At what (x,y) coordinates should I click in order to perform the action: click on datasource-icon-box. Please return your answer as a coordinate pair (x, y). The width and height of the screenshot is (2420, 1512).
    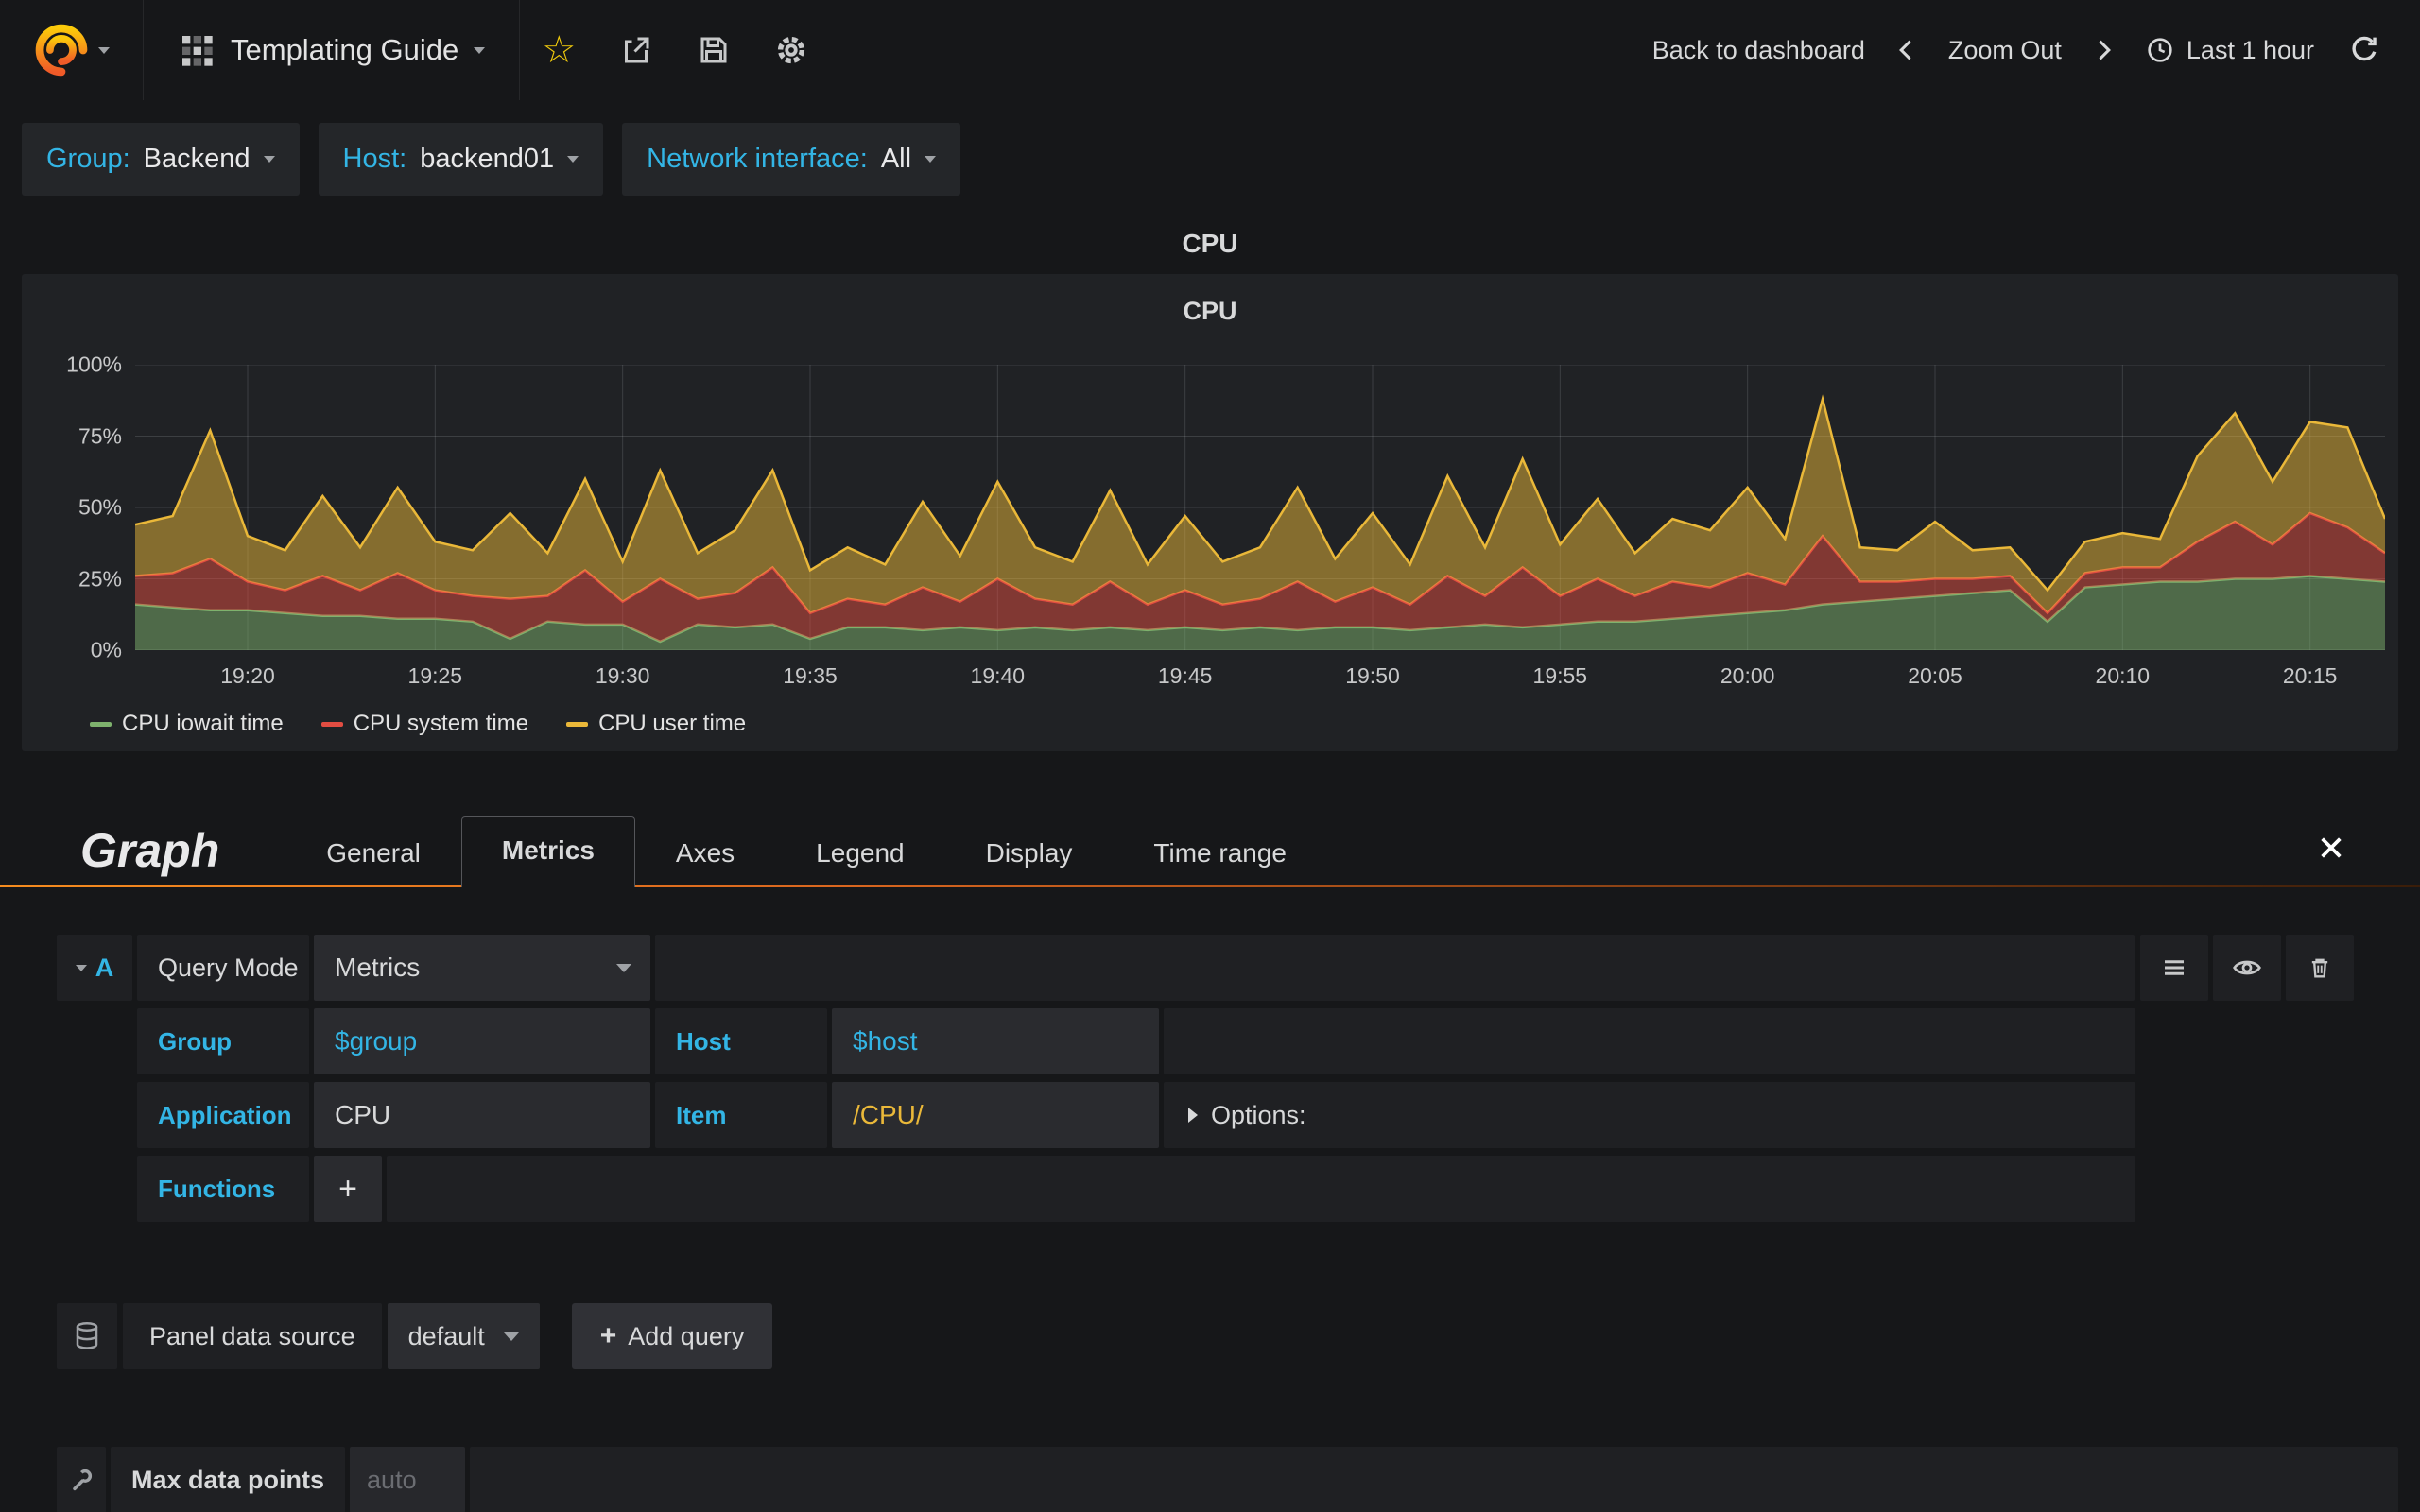
    Looking at the image, I should click on (87, 1336).